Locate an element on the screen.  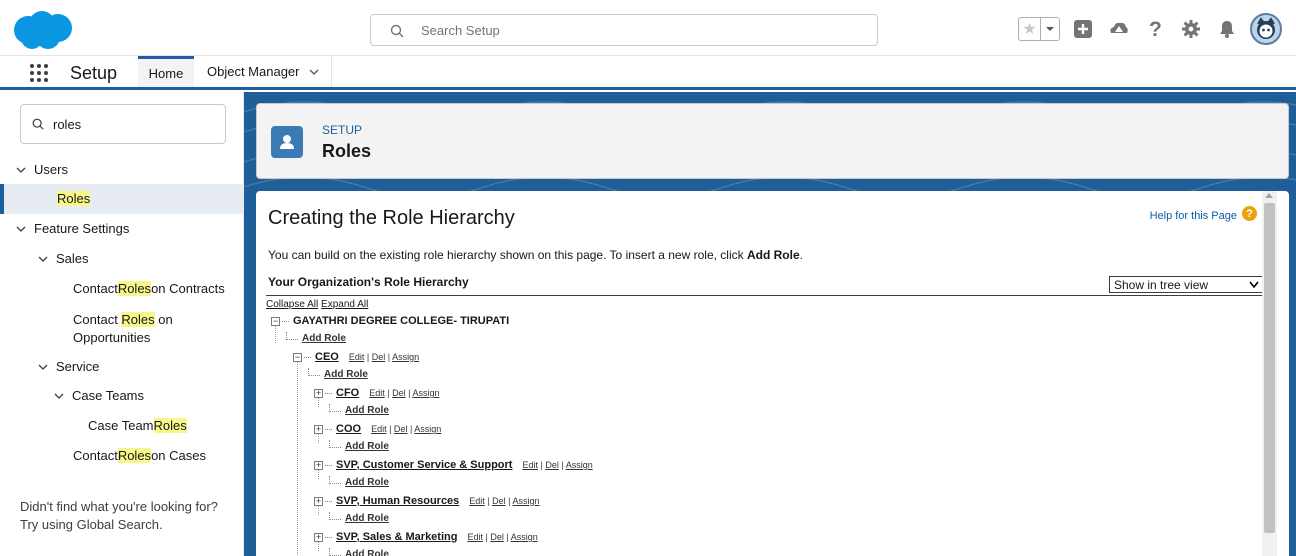
help-icon: ? is located at coordinates (1155, 29).